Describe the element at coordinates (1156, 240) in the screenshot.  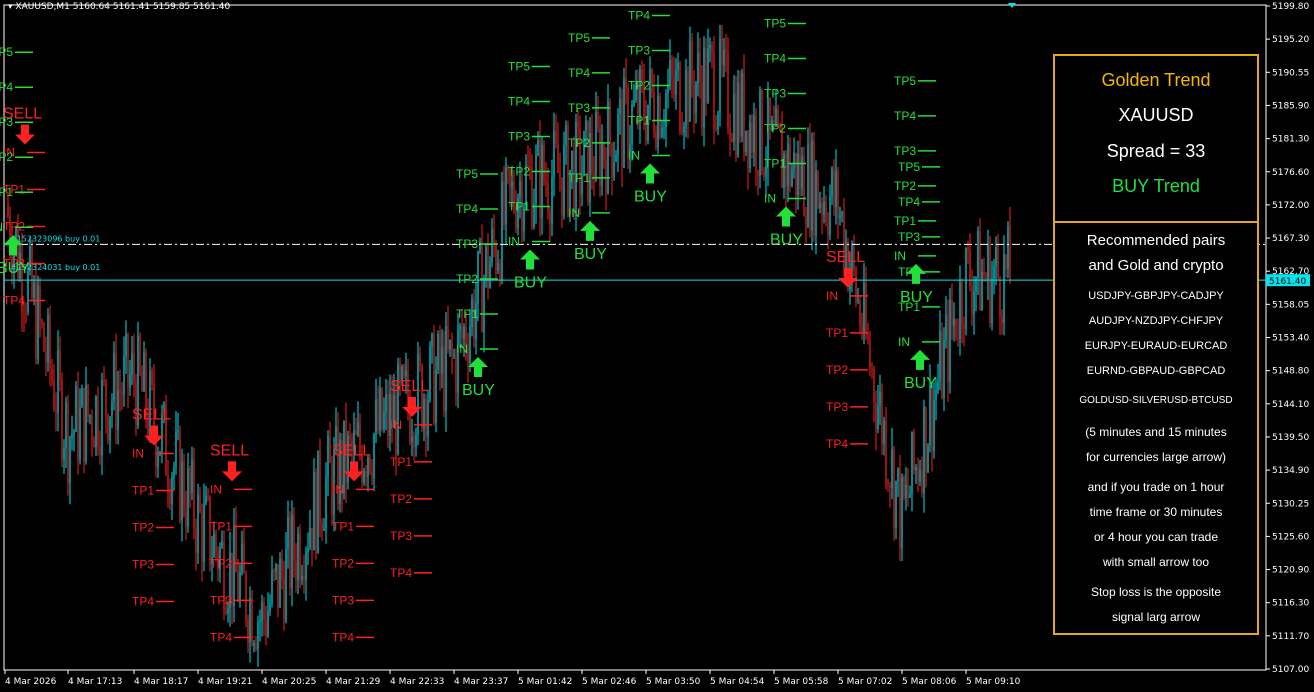
I see `panel-heading-1: Recommended pairs` at that location.